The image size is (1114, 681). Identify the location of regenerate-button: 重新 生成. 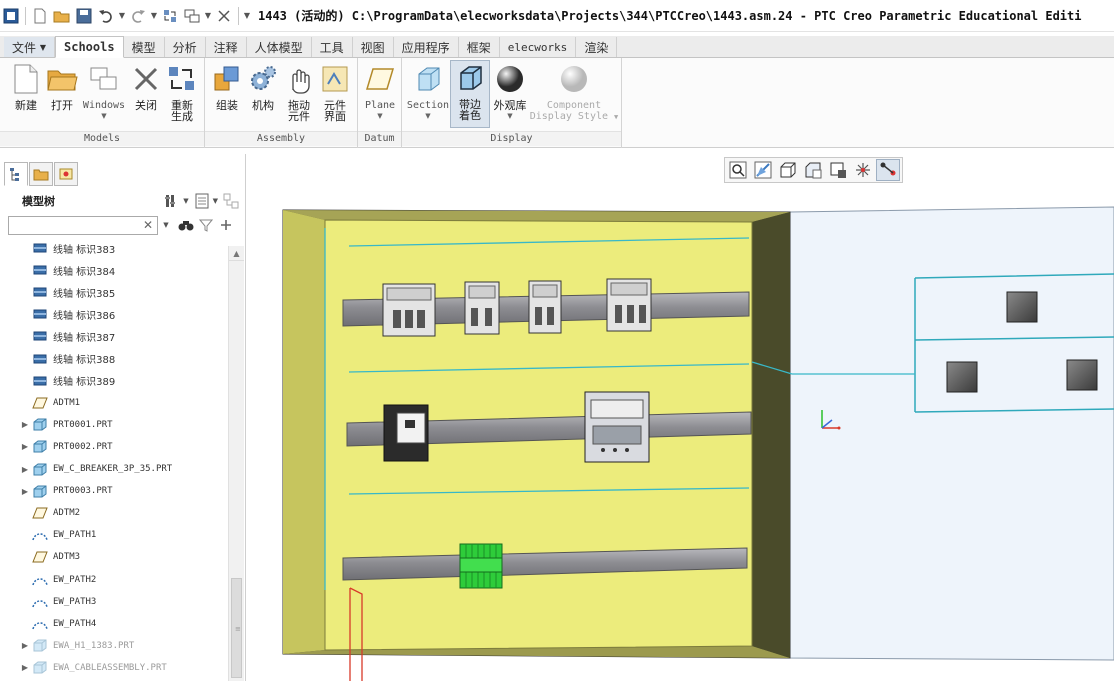
(182, 95).